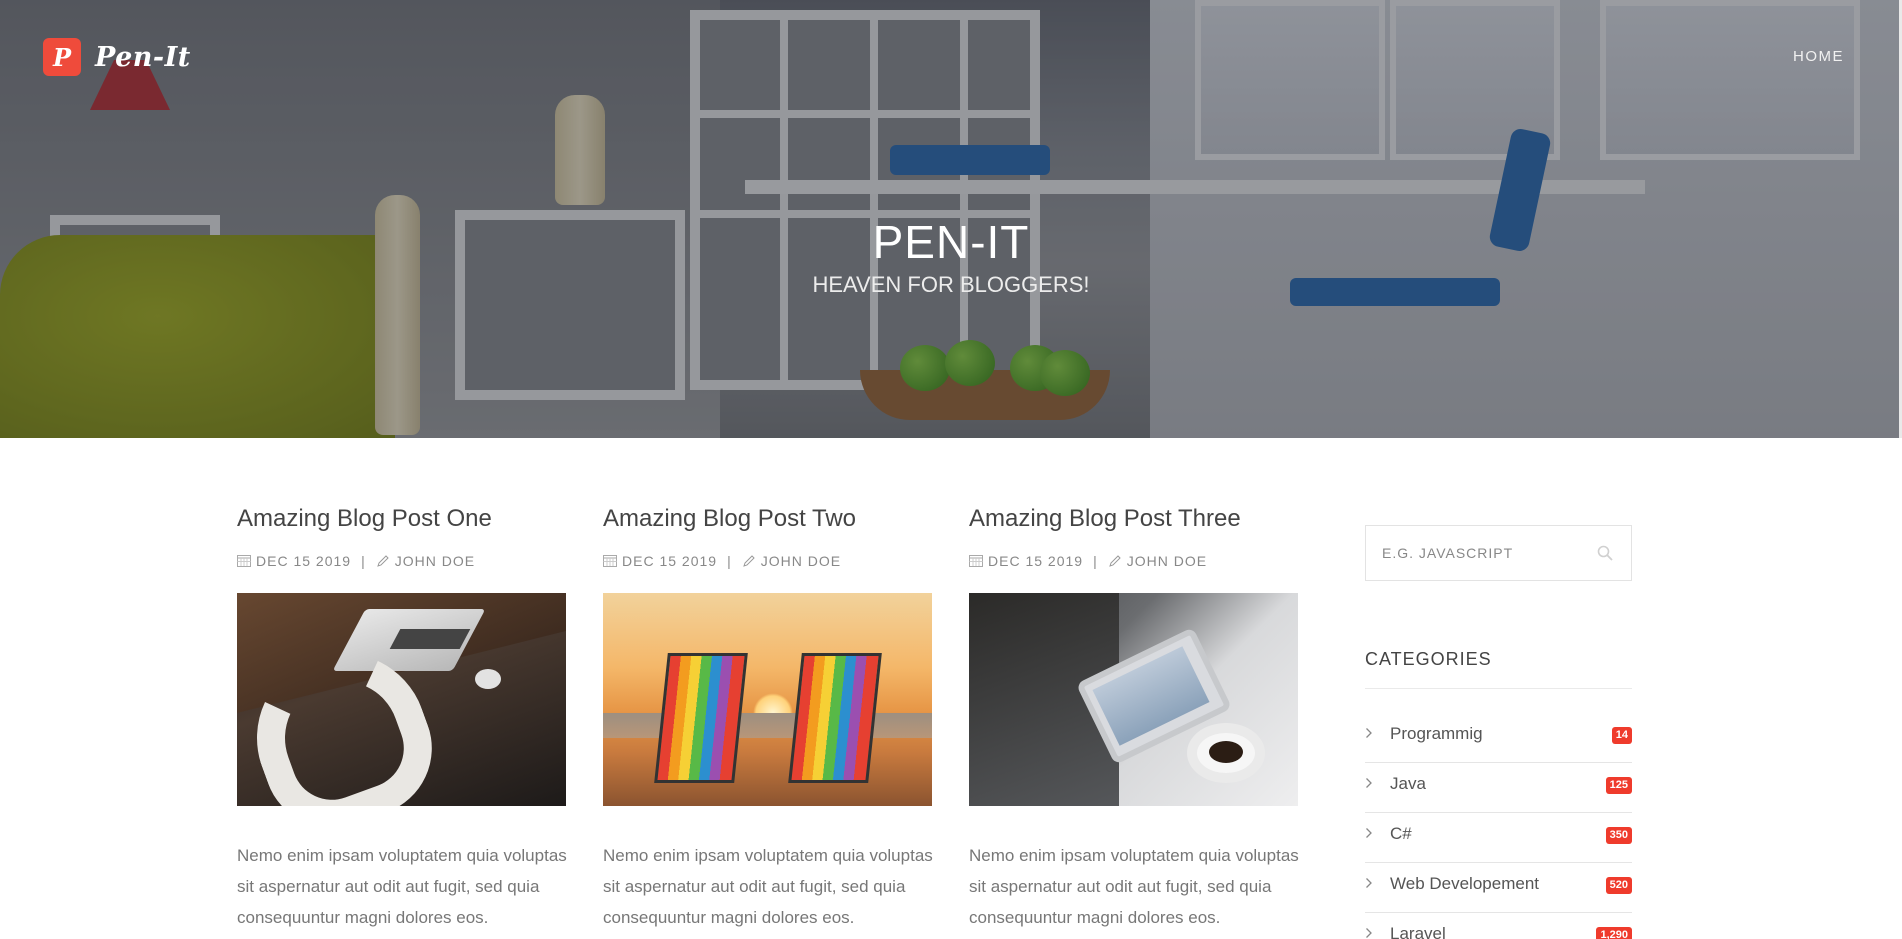 Image resolution: width=1902 pixels, height=939 pixels. Describe the element at coordinates (1818, 56) in the screenshot. I see `nav-home-link: HOME` at that location.